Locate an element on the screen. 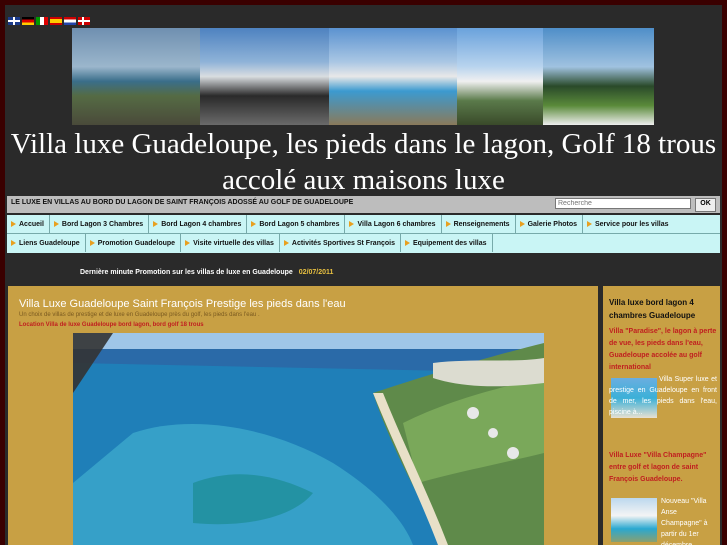 The image size is (727, 545). netherlands-flag-icon is located at coordinates (70, 21).